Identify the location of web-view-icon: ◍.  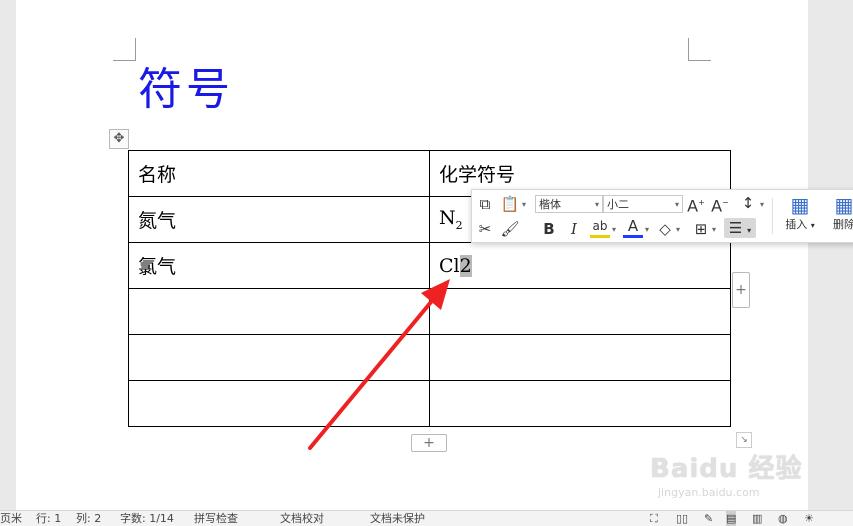
(783, 518).